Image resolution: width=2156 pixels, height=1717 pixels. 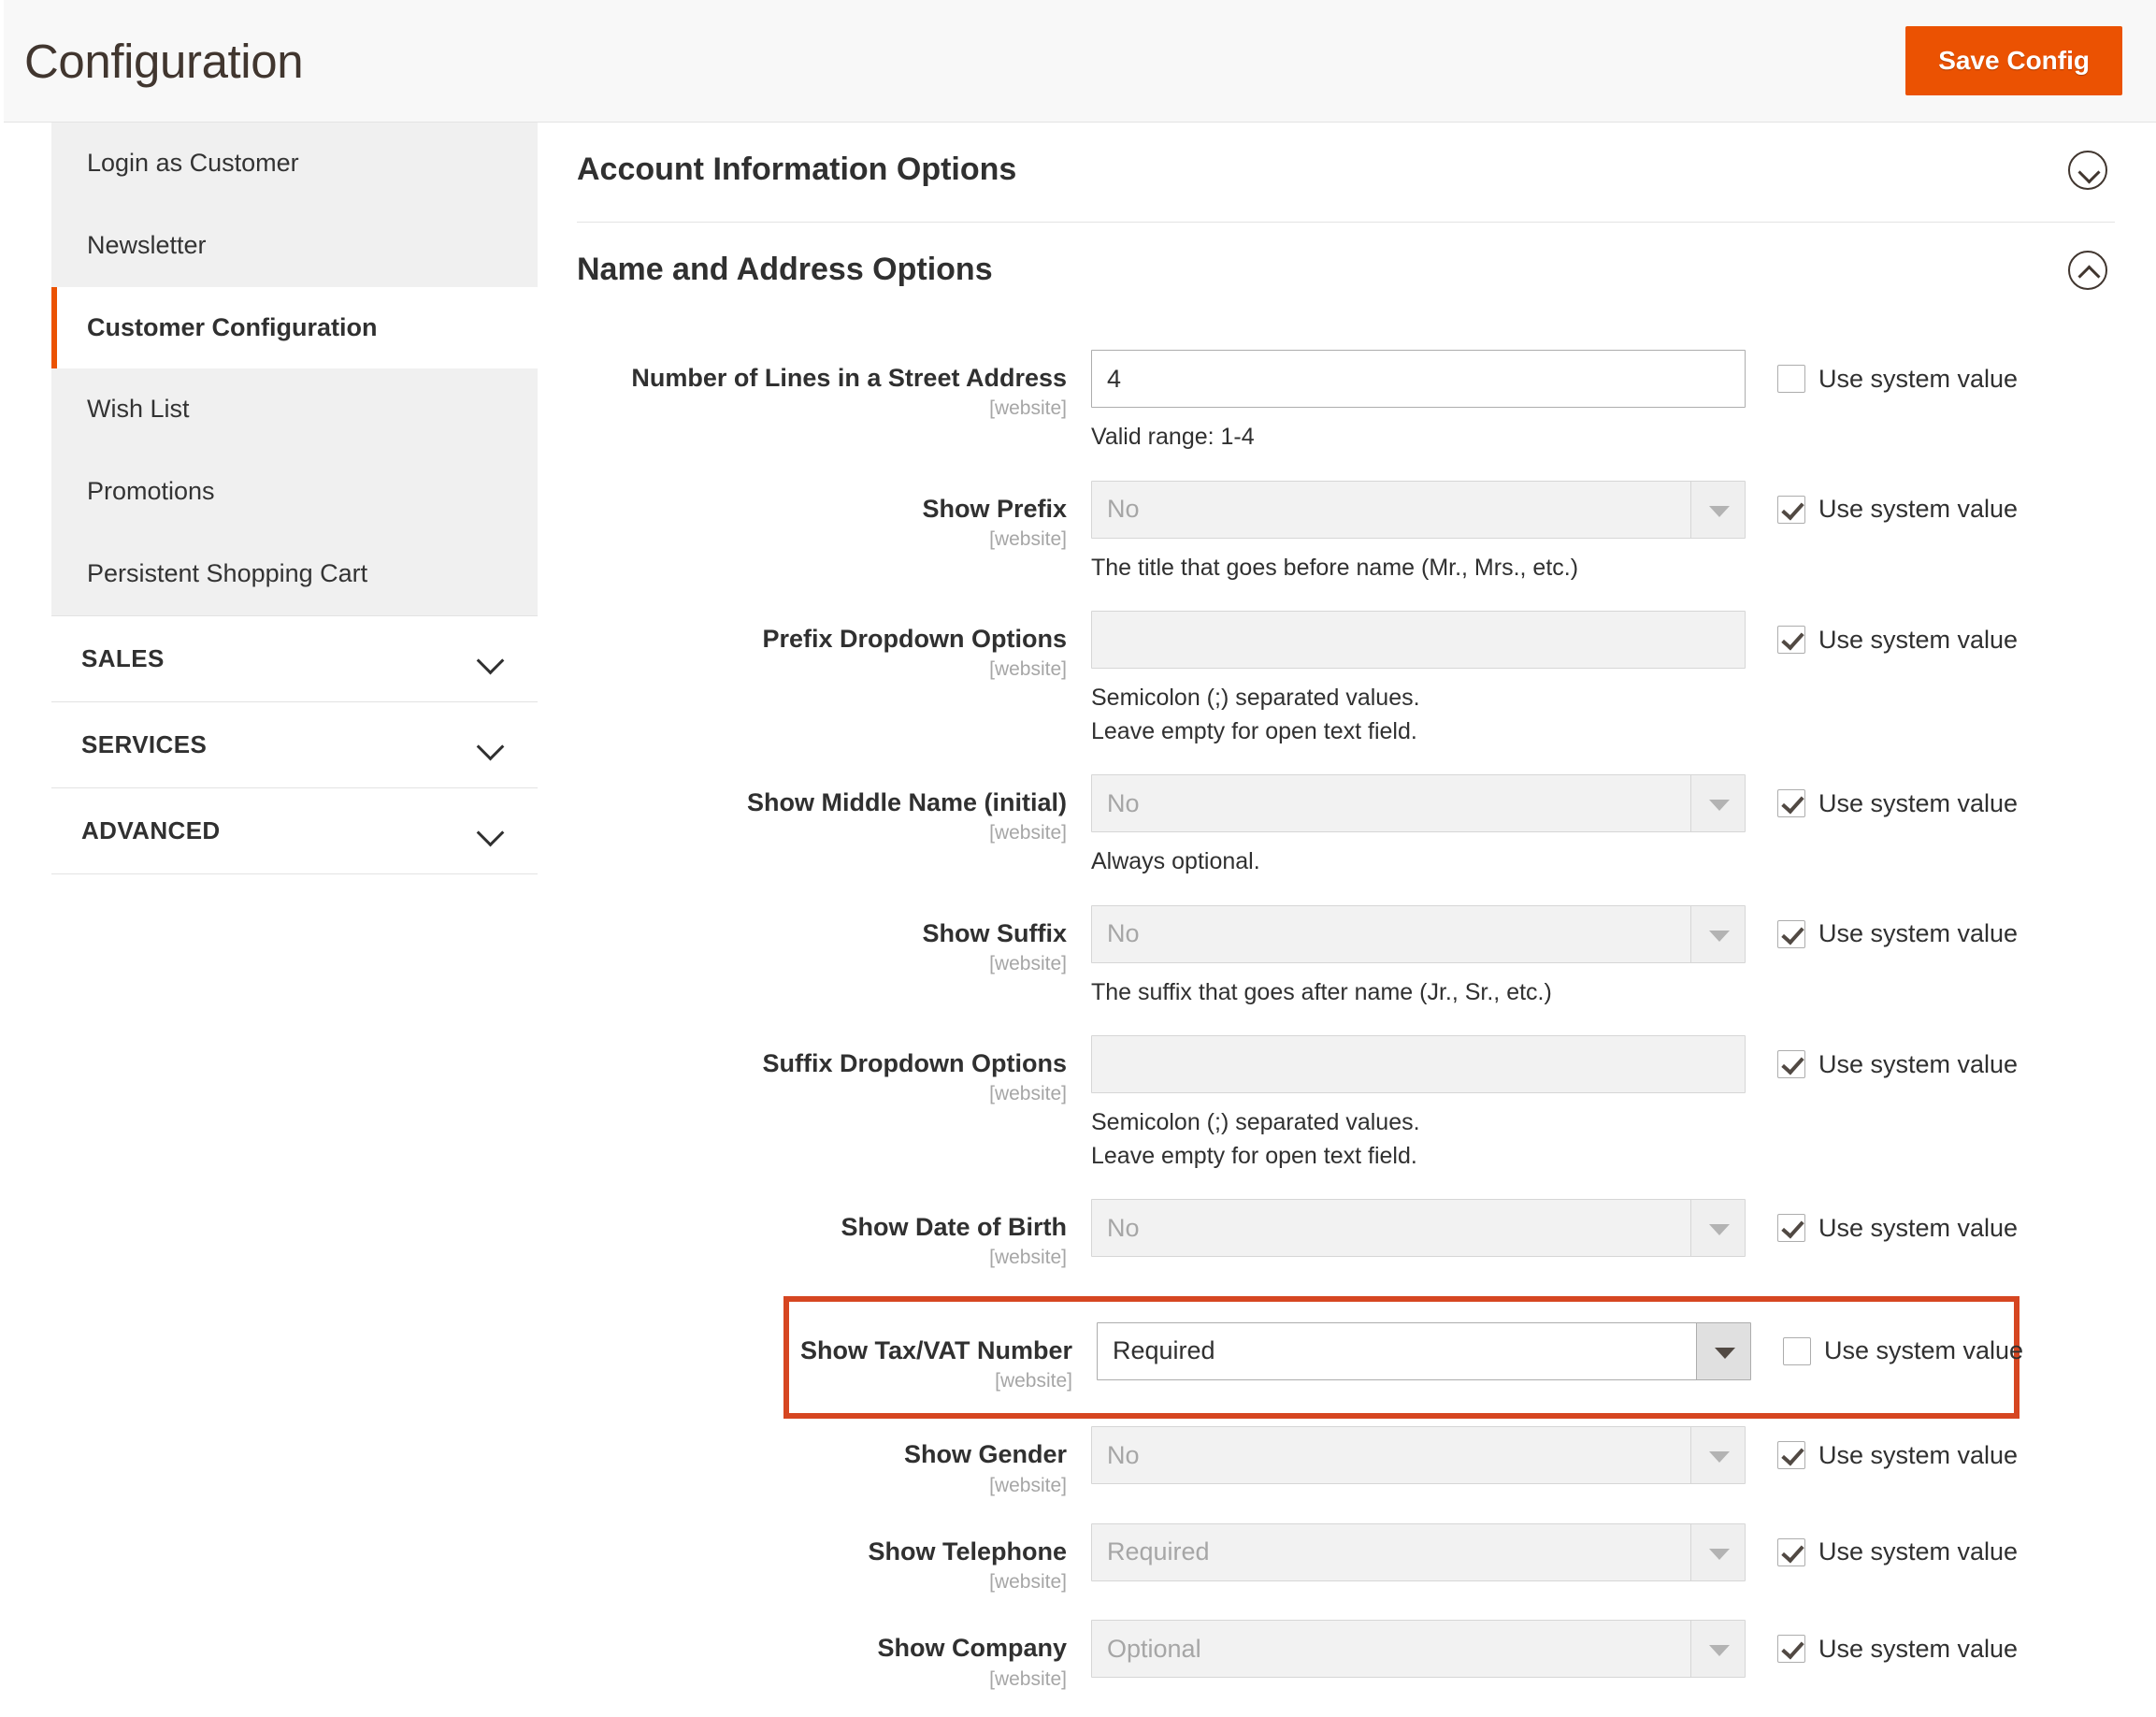 I want to click on use-system-value-show-suffix: Use system value, so click(x=1898, y=927).